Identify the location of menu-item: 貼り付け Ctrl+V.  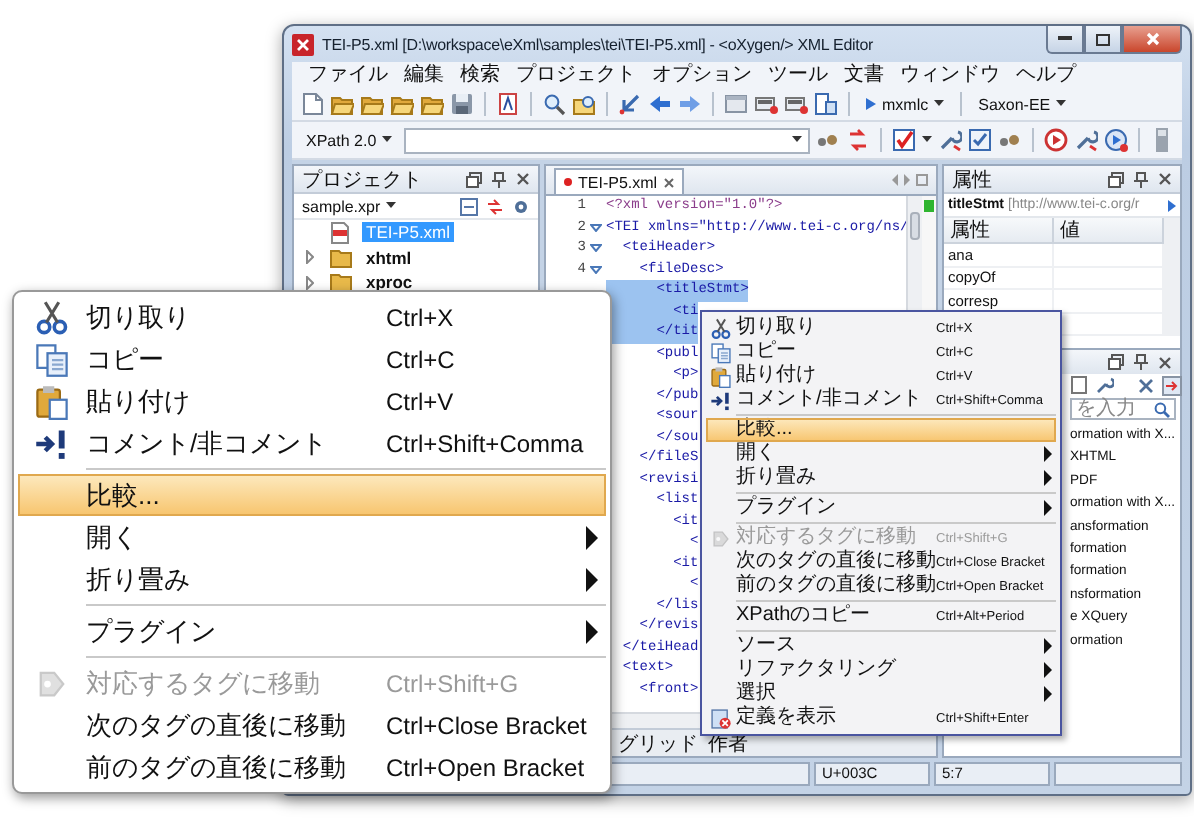
(312, 401).